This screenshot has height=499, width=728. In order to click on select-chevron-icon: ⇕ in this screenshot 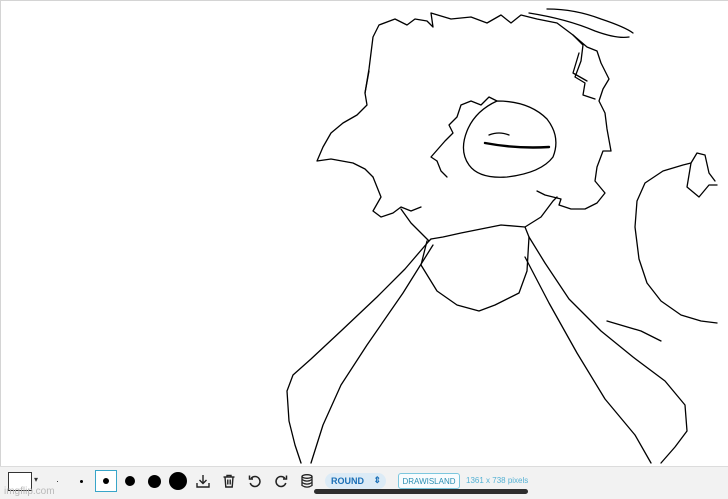, I will do `click(377, 480)`.